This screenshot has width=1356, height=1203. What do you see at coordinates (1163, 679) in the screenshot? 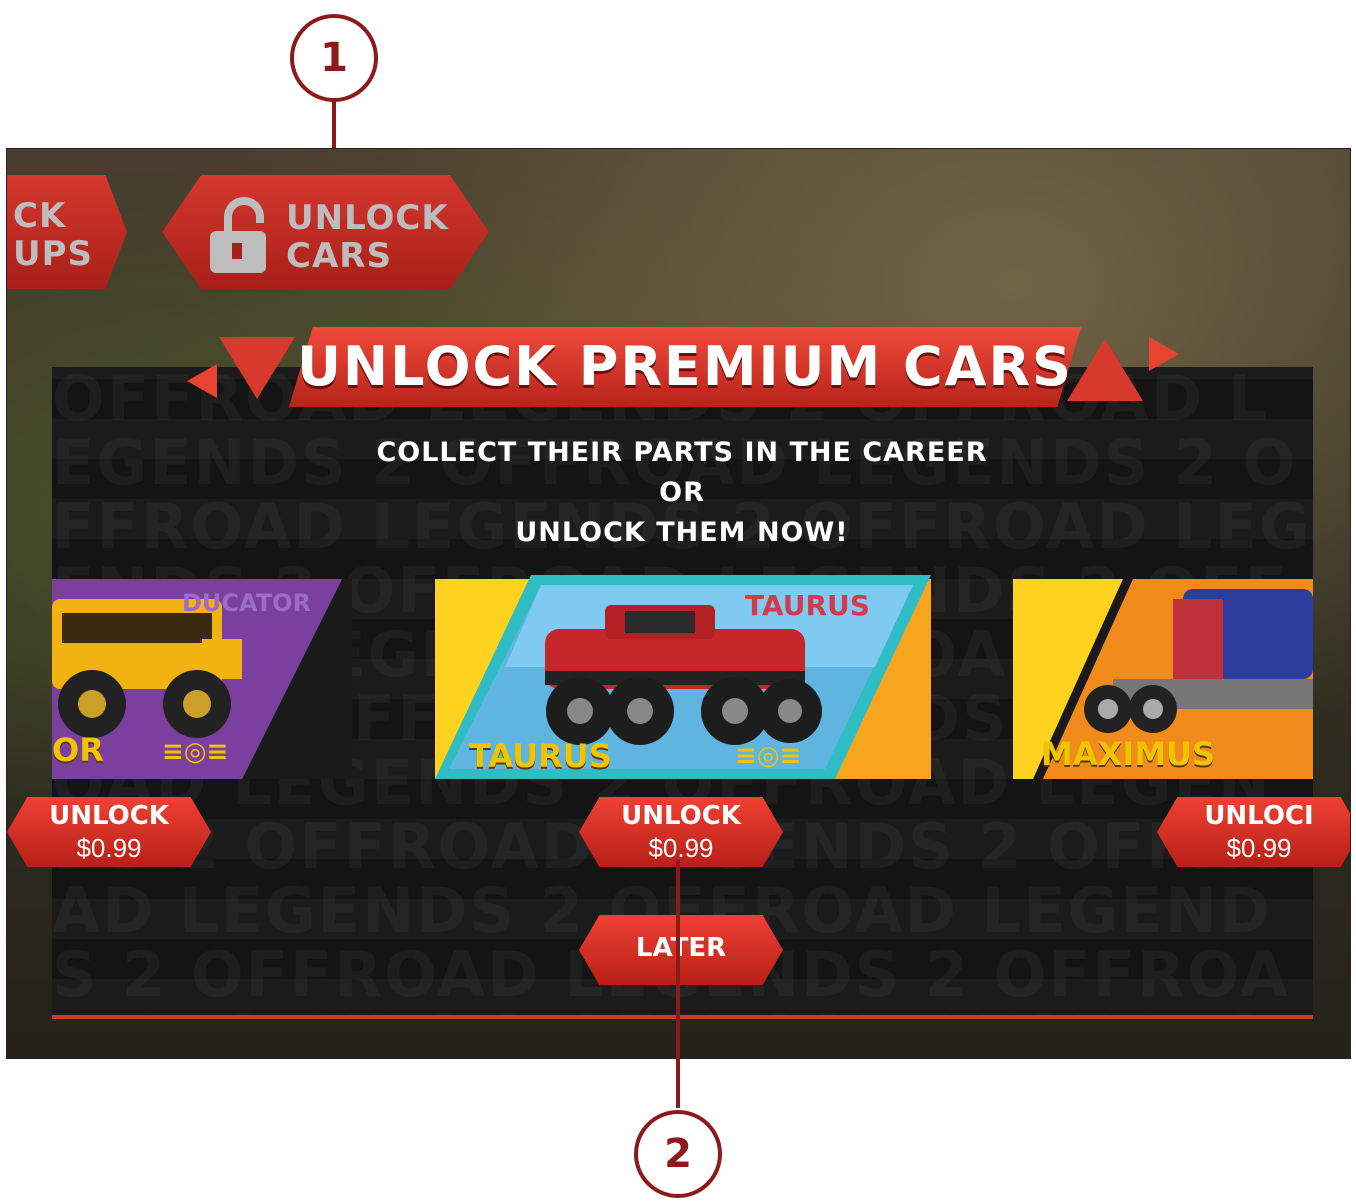
I see `car-card-maximus: MAXIMUS` at bounding box center [1163, 679].